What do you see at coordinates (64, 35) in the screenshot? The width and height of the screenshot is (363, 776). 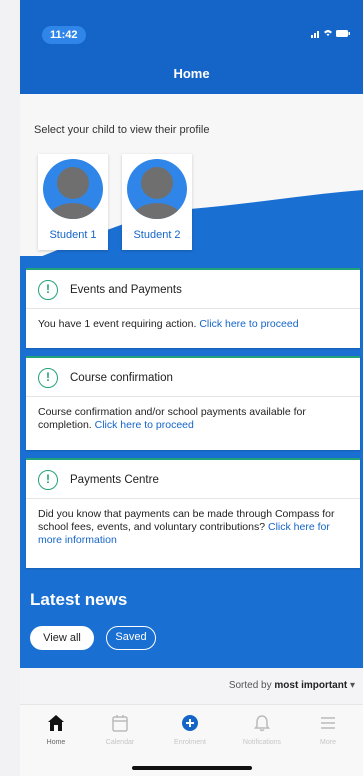 I see `status-time: 11:42` at bounding box center [64, 35].